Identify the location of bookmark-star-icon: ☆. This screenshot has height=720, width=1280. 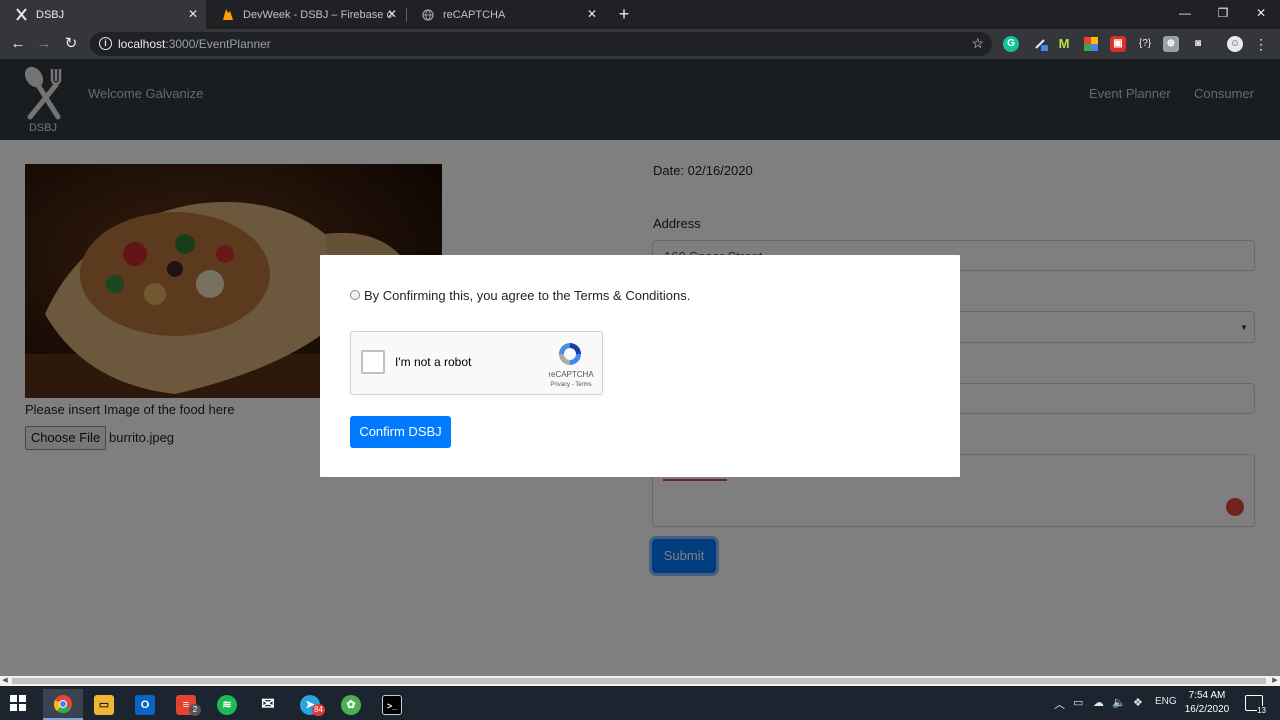
(977, 43).